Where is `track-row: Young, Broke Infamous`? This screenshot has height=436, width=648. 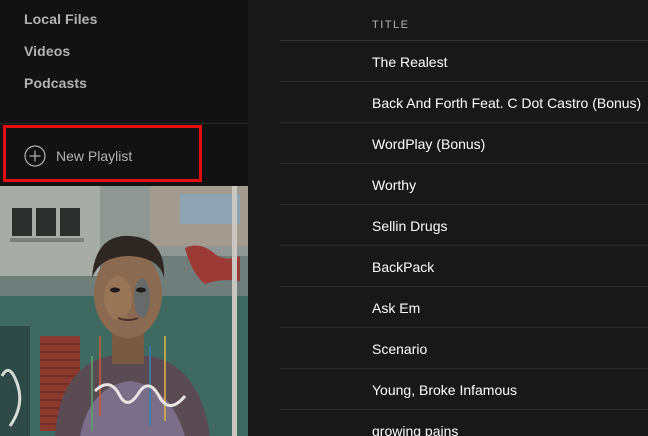
track-row: Young, Broke Infamous is located at coordinates (464, 389).